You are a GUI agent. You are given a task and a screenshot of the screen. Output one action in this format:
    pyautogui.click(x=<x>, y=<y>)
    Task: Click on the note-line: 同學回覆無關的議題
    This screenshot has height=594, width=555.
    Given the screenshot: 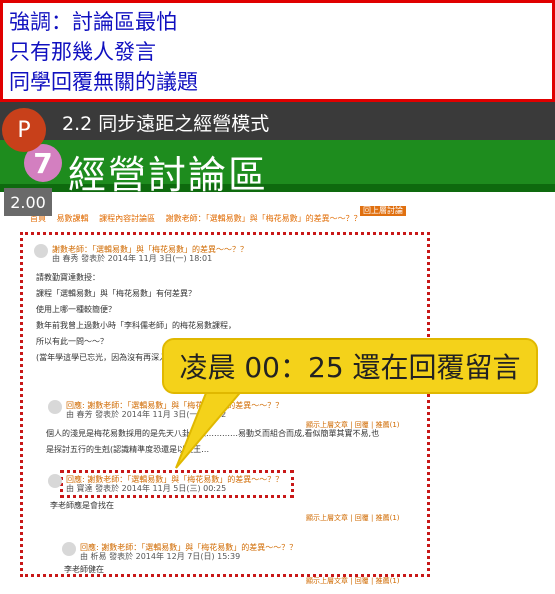 What is the action you would take?
    pyautogui.click(x=103, y=82)
    